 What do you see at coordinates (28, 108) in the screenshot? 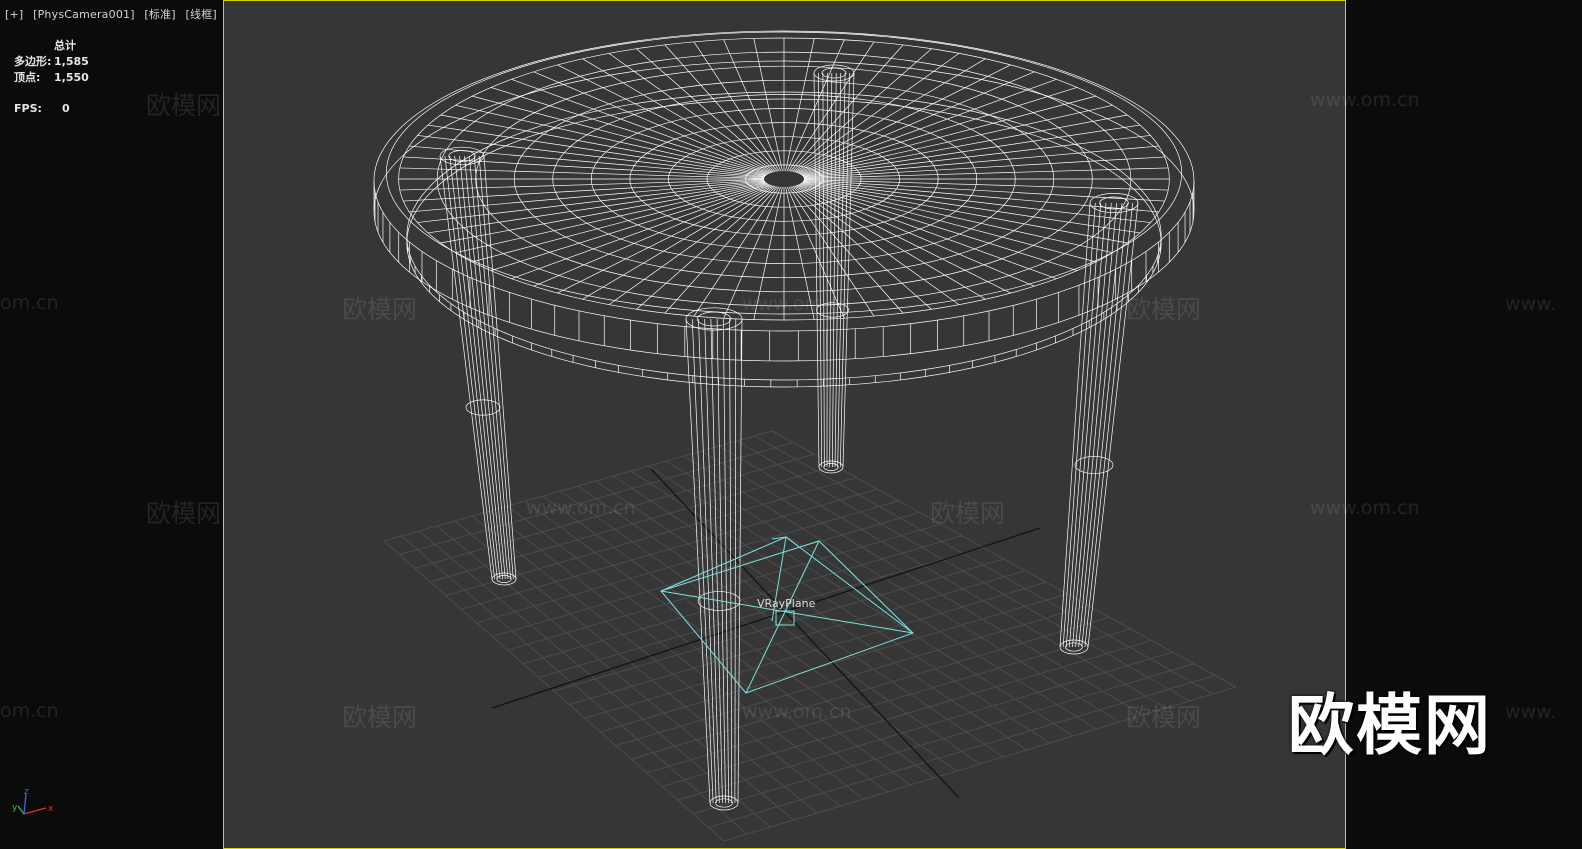
I see `stats-fps-label: FPS:` at bounding box center [28, 108].